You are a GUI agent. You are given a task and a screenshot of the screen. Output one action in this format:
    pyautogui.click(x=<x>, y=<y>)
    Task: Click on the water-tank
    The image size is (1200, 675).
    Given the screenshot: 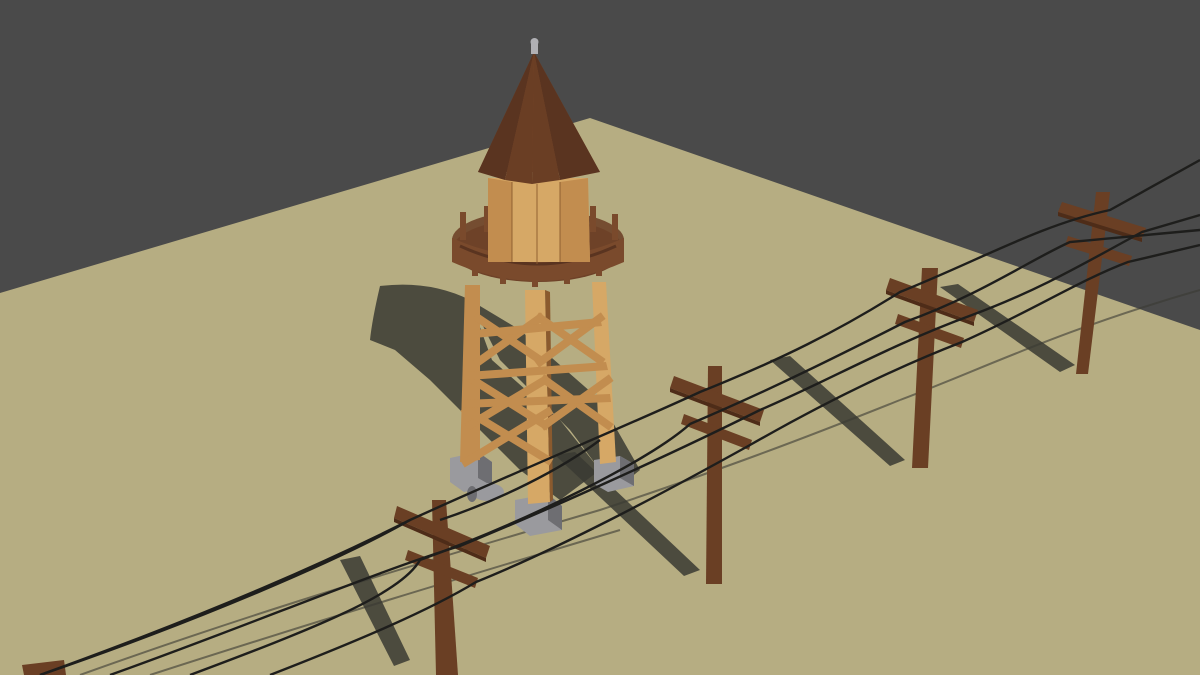 What is the action you would take?
    pyautogui.click(x=539, y=221)
    